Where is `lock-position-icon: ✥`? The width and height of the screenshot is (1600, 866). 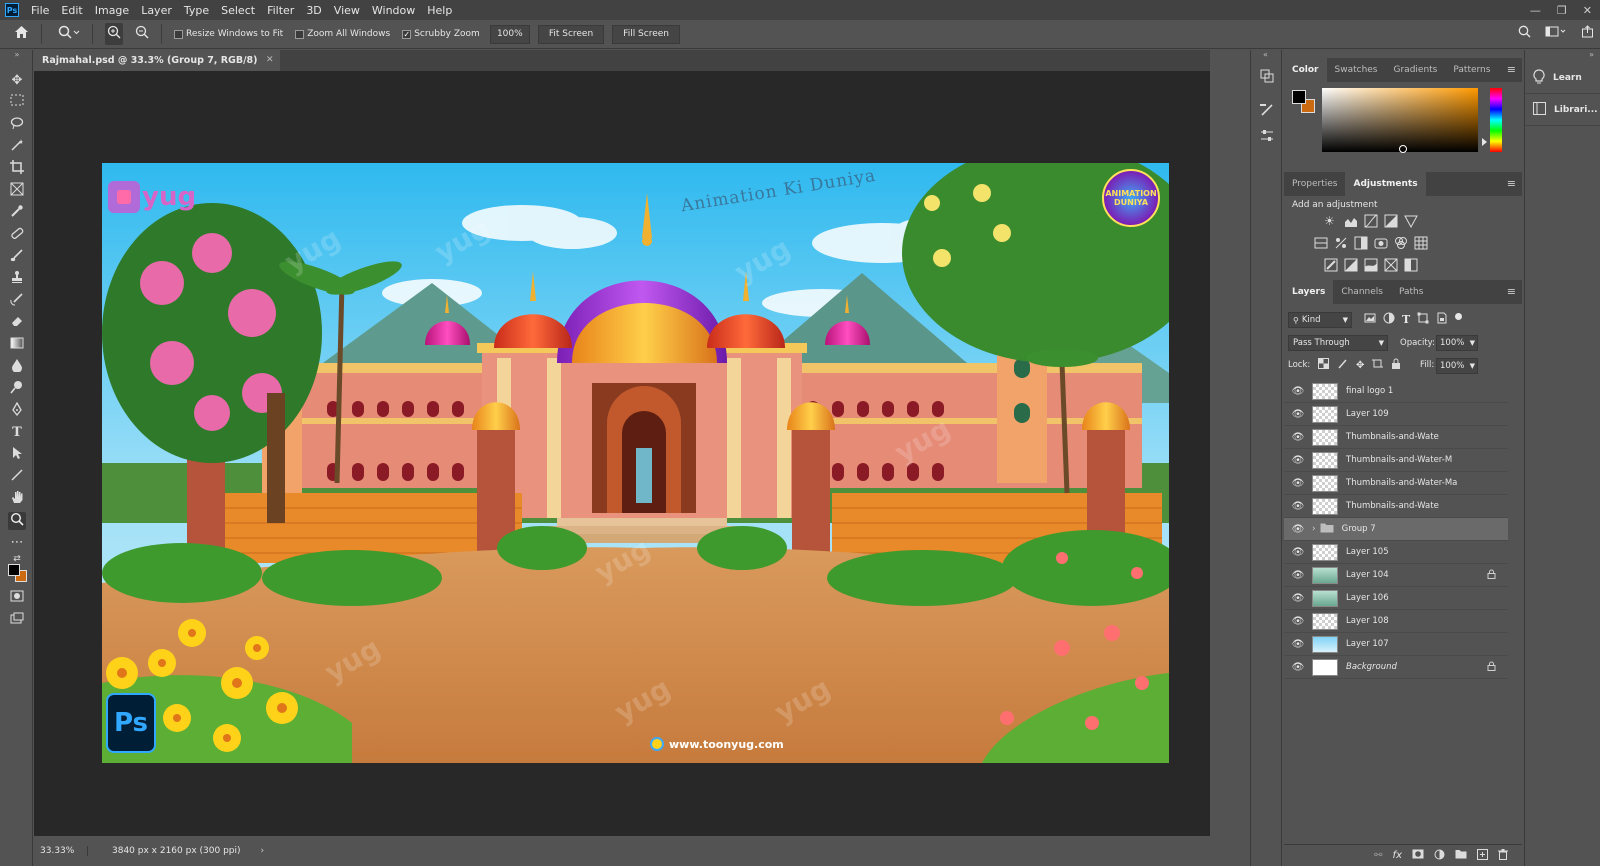
lock-position-icon: ✥ is located at coordinates (1360, 365).